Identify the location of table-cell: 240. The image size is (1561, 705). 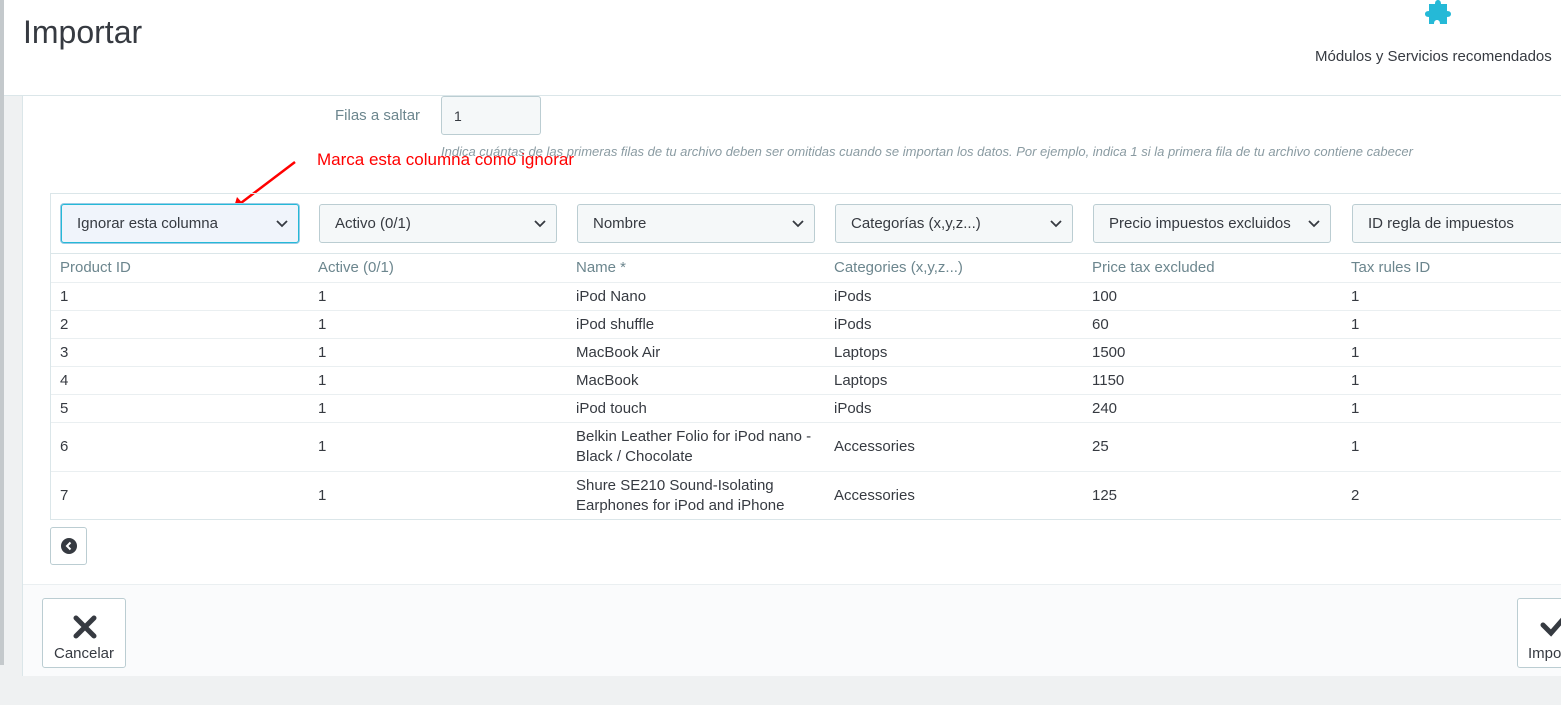
(1212, 407).